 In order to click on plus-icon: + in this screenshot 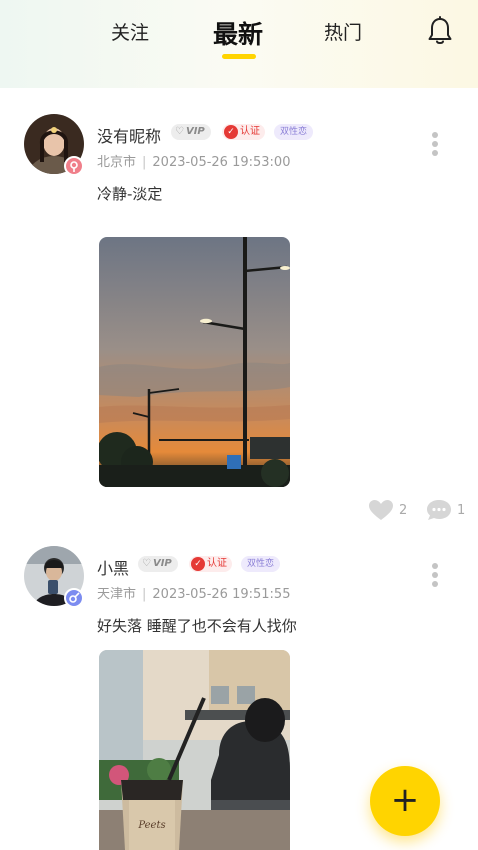, I will do `click(405, 800)`.